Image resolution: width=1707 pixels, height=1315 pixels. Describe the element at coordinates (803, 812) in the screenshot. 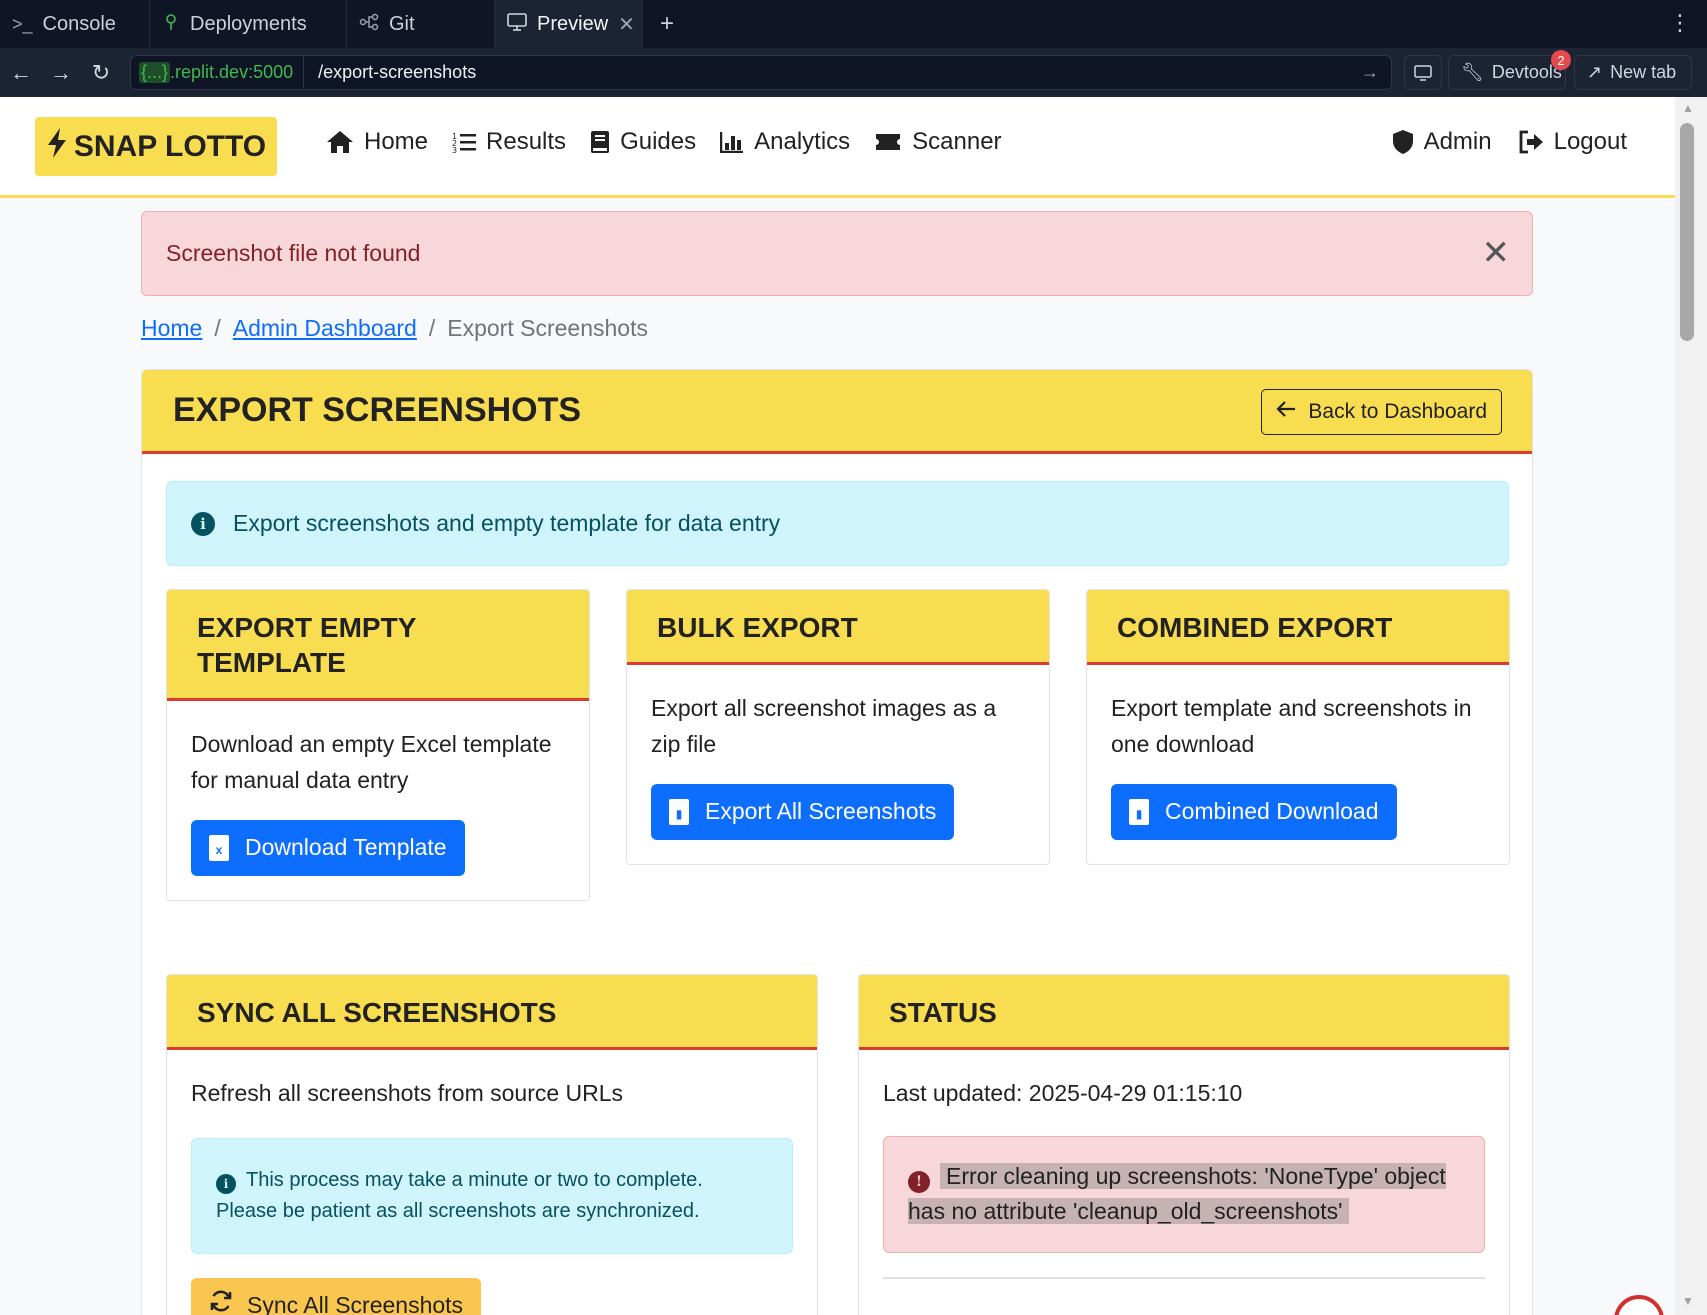

I see `export-all-screenshots-button: ▮ Export All Screenshots` at that location.